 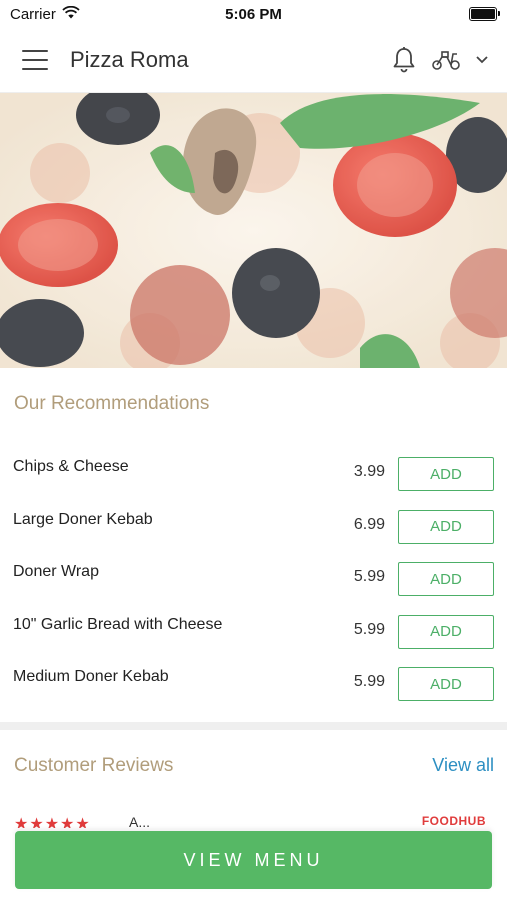 I want to click on review-source-logo: FOODHUB, so click(x=453, y=821).